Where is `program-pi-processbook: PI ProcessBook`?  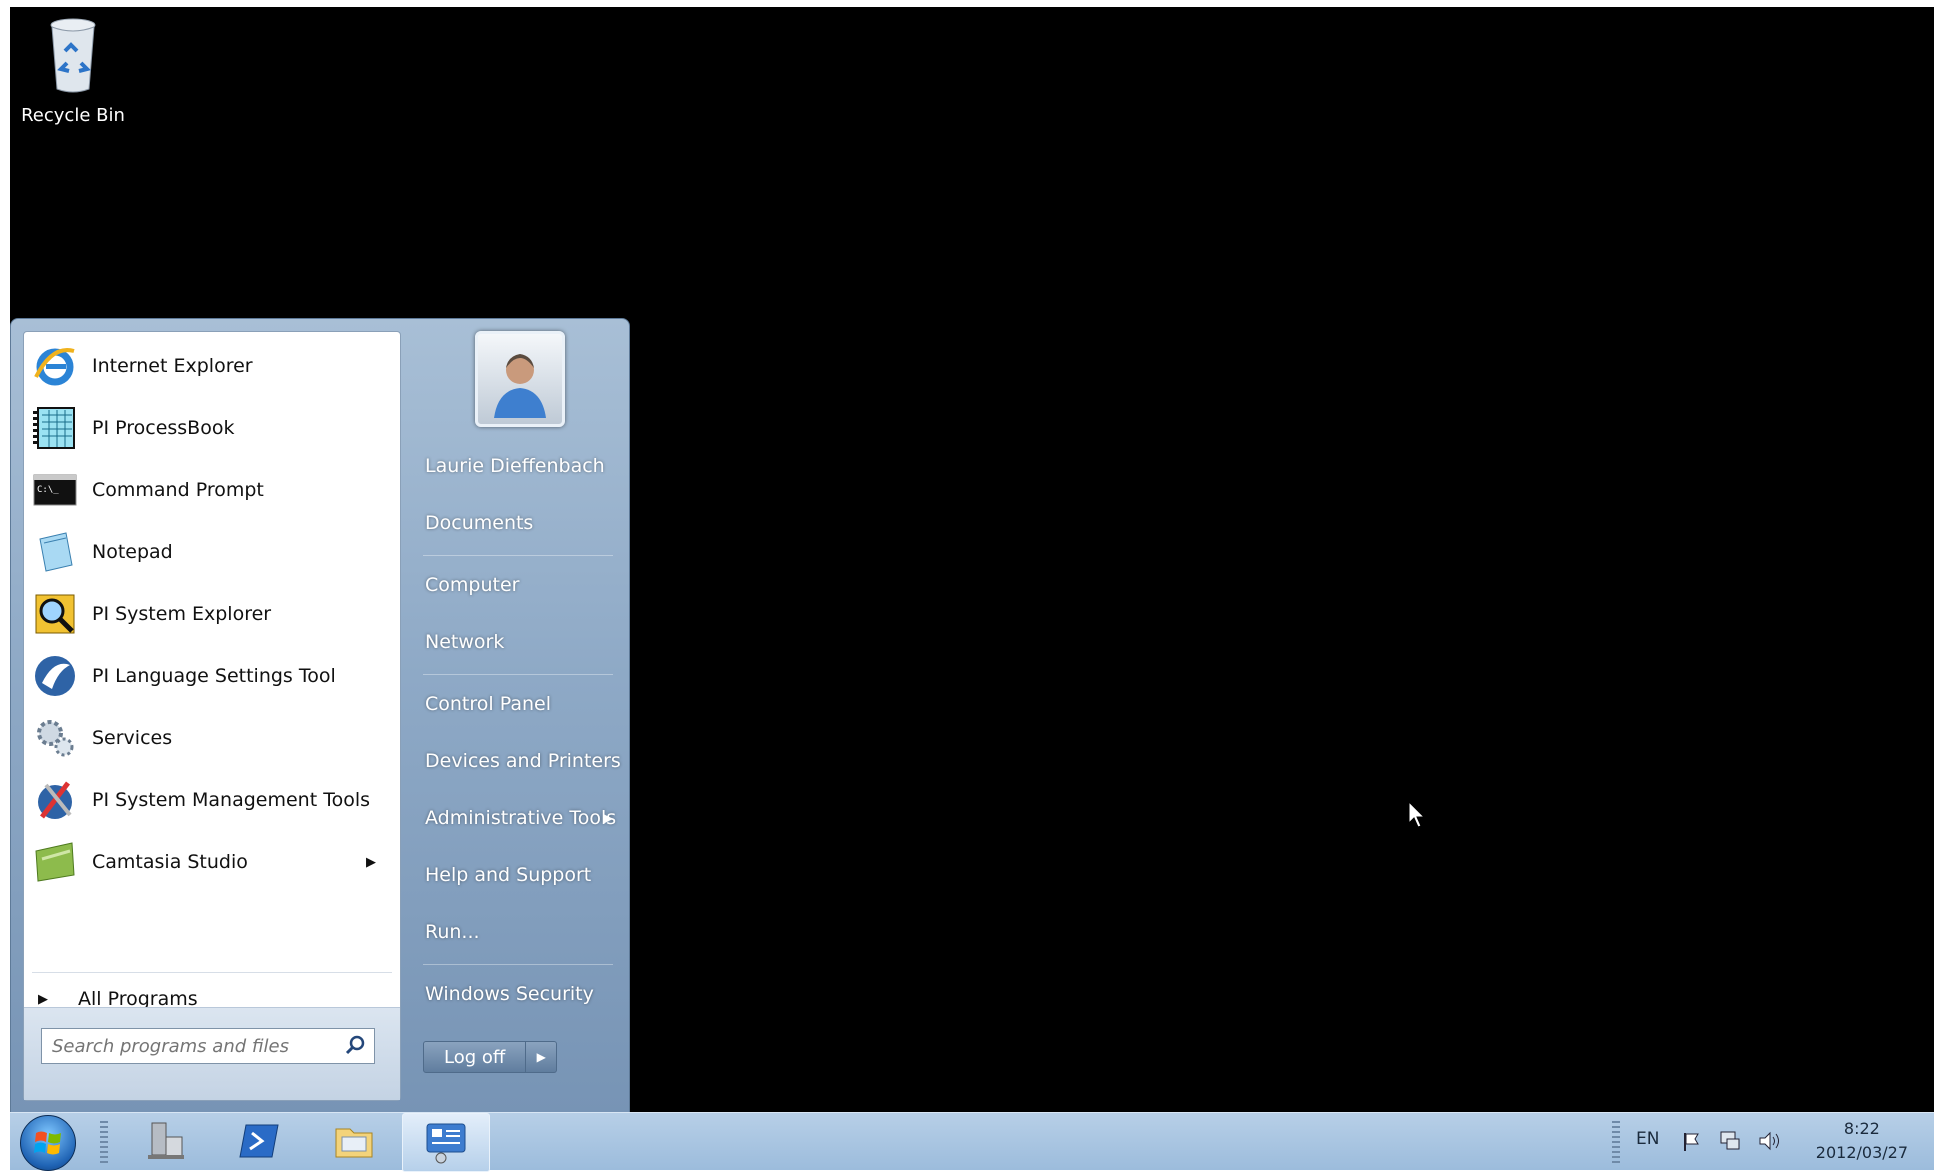
program-pi-processbook: PI ProcessBook is located at coordinates (212, 428).